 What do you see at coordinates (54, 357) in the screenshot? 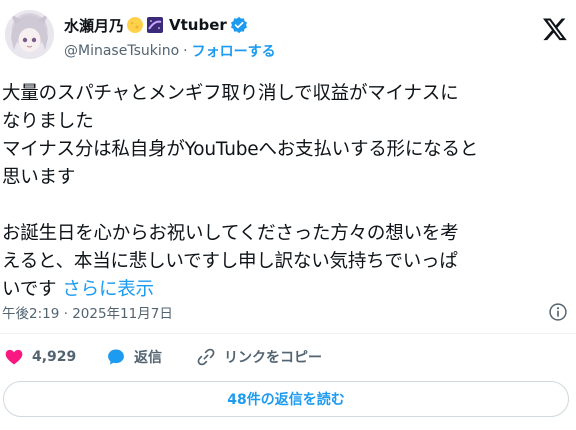
I see `like-count: 4,929` at bounding box center [54, 357].